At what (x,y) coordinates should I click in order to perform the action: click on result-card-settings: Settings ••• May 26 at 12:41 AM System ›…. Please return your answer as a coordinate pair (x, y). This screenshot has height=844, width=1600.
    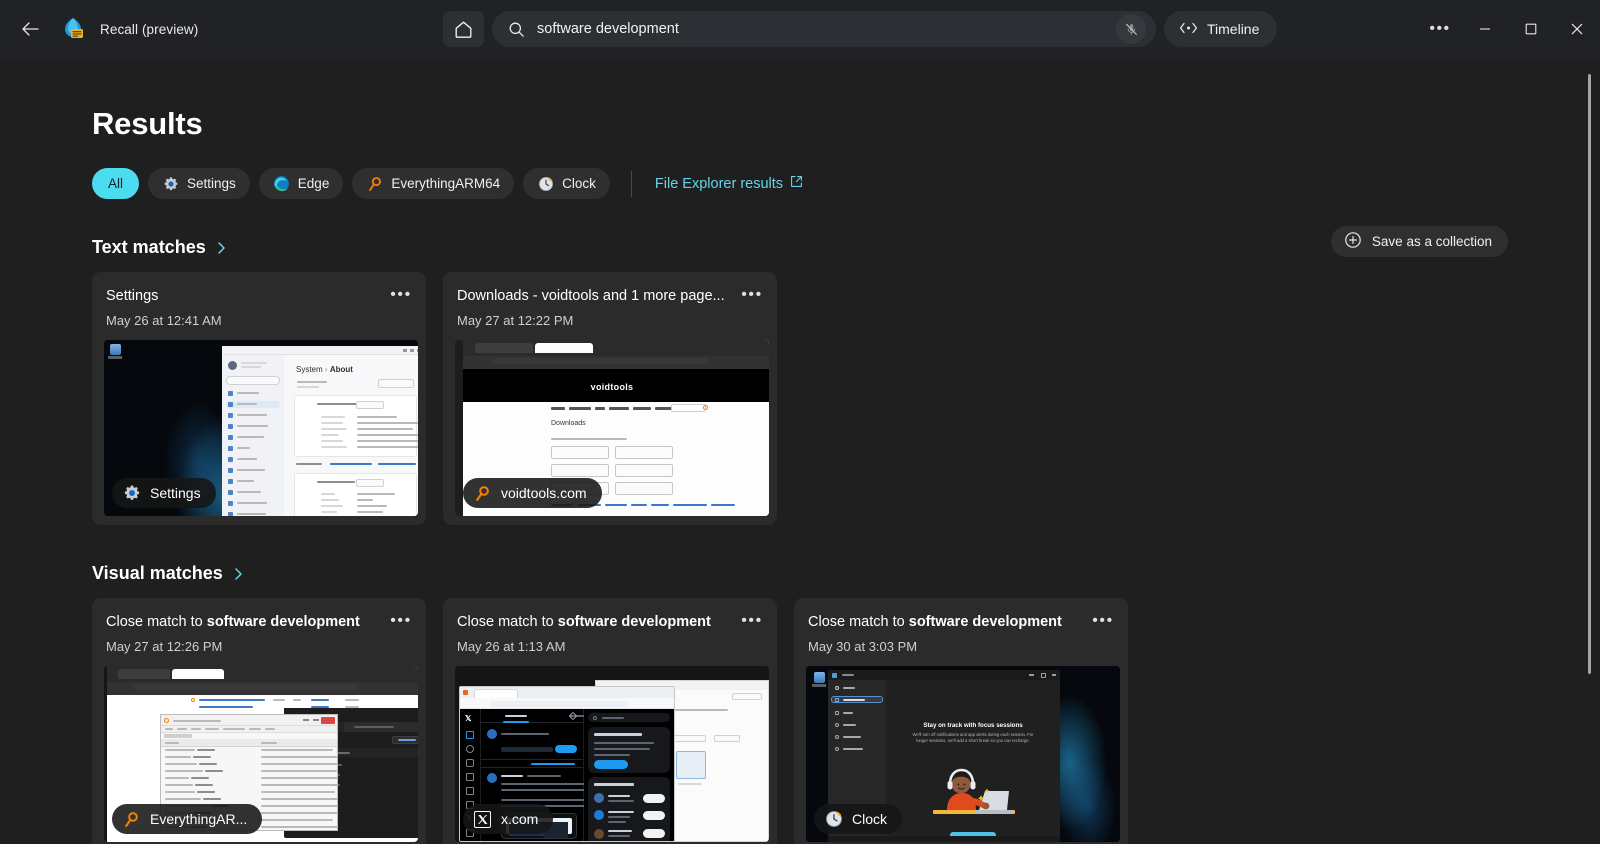
    Looking at the image, I should click on (259, 398).